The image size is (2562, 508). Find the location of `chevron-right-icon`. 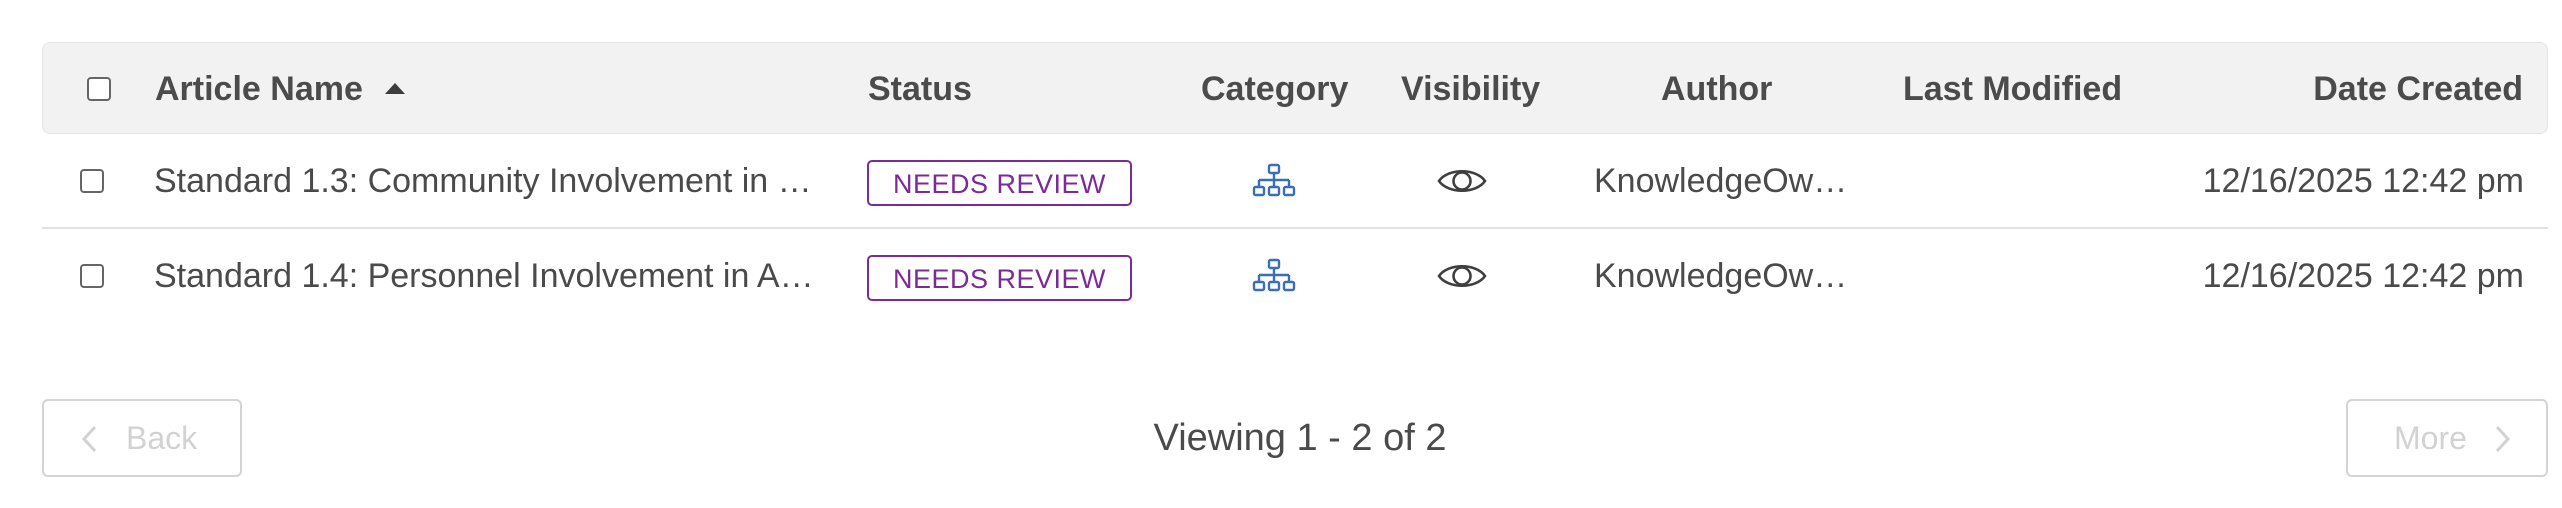

chevron-right-icon is located at coordinates (2503, 439).